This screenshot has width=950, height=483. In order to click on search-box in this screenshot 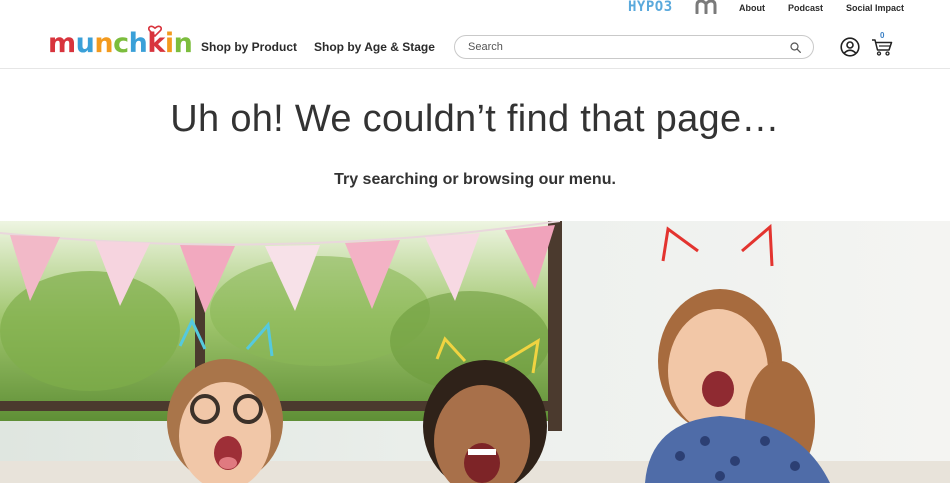, I will do `click(634, 47)`.